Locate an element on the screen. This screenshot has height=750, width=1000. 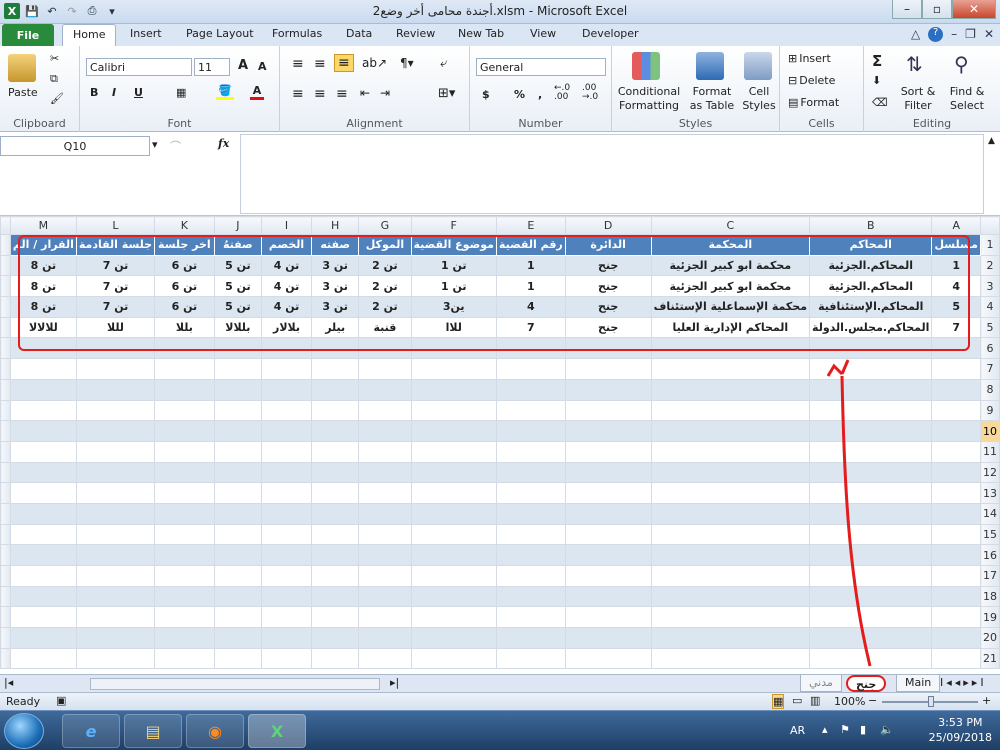
shrink-font-button: A is located at coordinates (262, 66).